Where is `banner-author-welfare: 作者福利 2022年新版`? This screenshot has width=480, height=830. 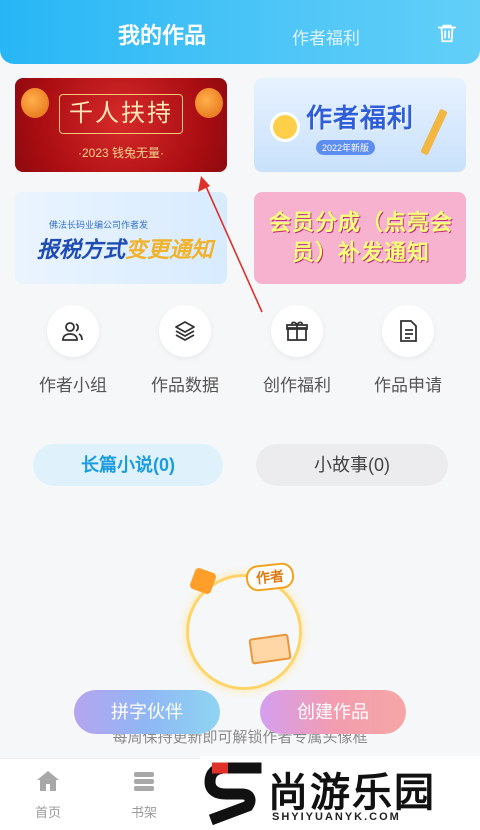 banner-author-welfare: 作者福利 2022年新版 is located at coordinates (360, 125).